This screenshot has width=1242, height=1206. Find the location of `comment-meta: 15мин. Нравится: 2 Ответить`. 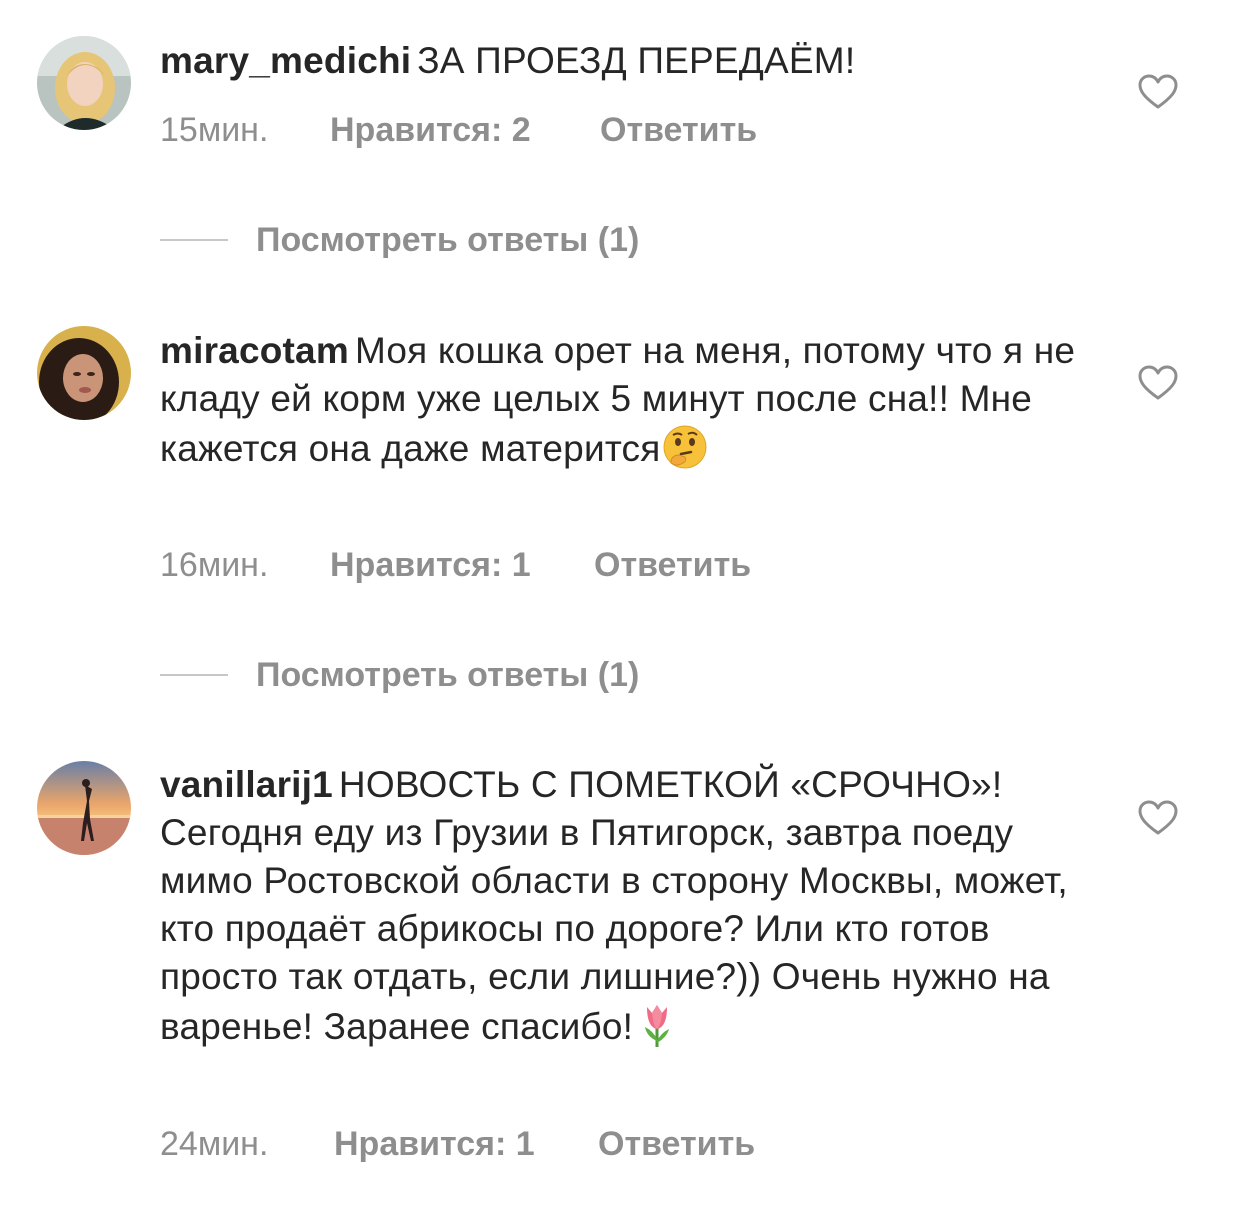

comment-meta: 15мин. Нравится: 2 Ответить is located at coordinates (458, 130).